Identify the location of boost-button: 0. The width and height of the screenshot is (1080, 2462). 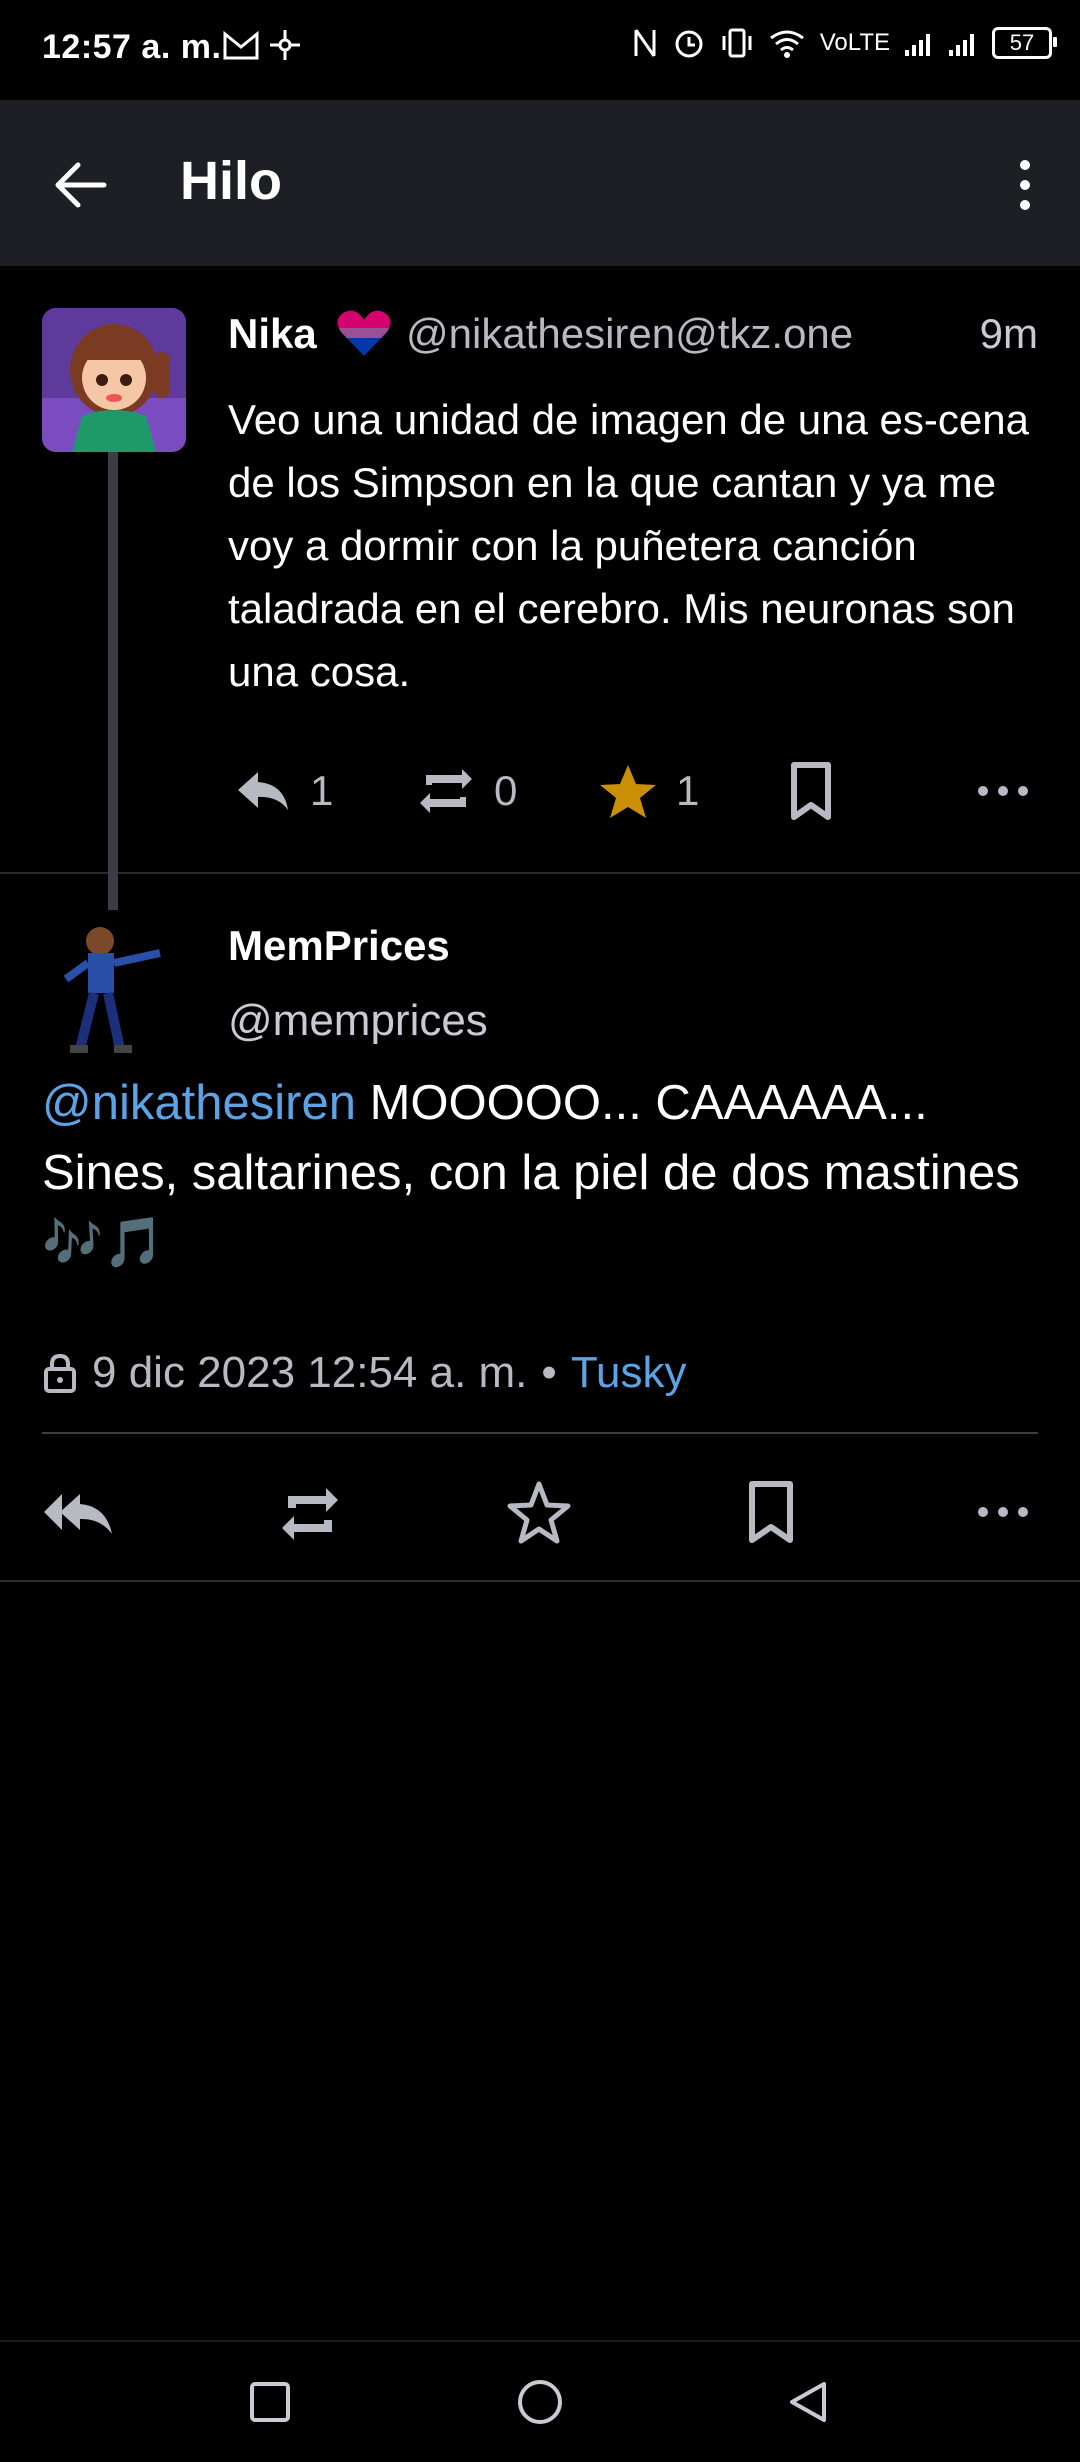
(466, 791).